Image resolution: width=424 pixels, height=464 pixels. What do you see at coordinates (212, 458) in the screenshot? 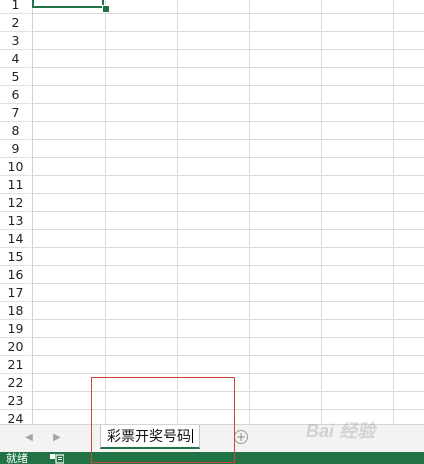
I see `status-bar: 就绪` at bounding box center [212, 458].